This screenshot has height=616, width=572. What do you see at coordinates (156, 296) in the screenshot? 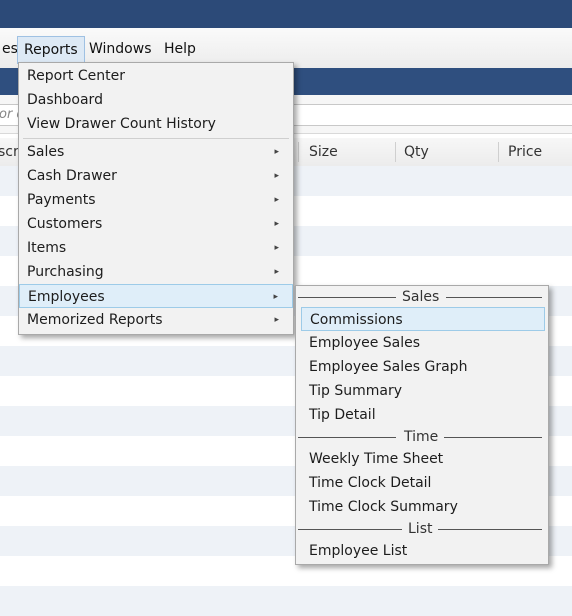
I see `menu-item-employees: Employees ▸` at bounding box center [156, 296].